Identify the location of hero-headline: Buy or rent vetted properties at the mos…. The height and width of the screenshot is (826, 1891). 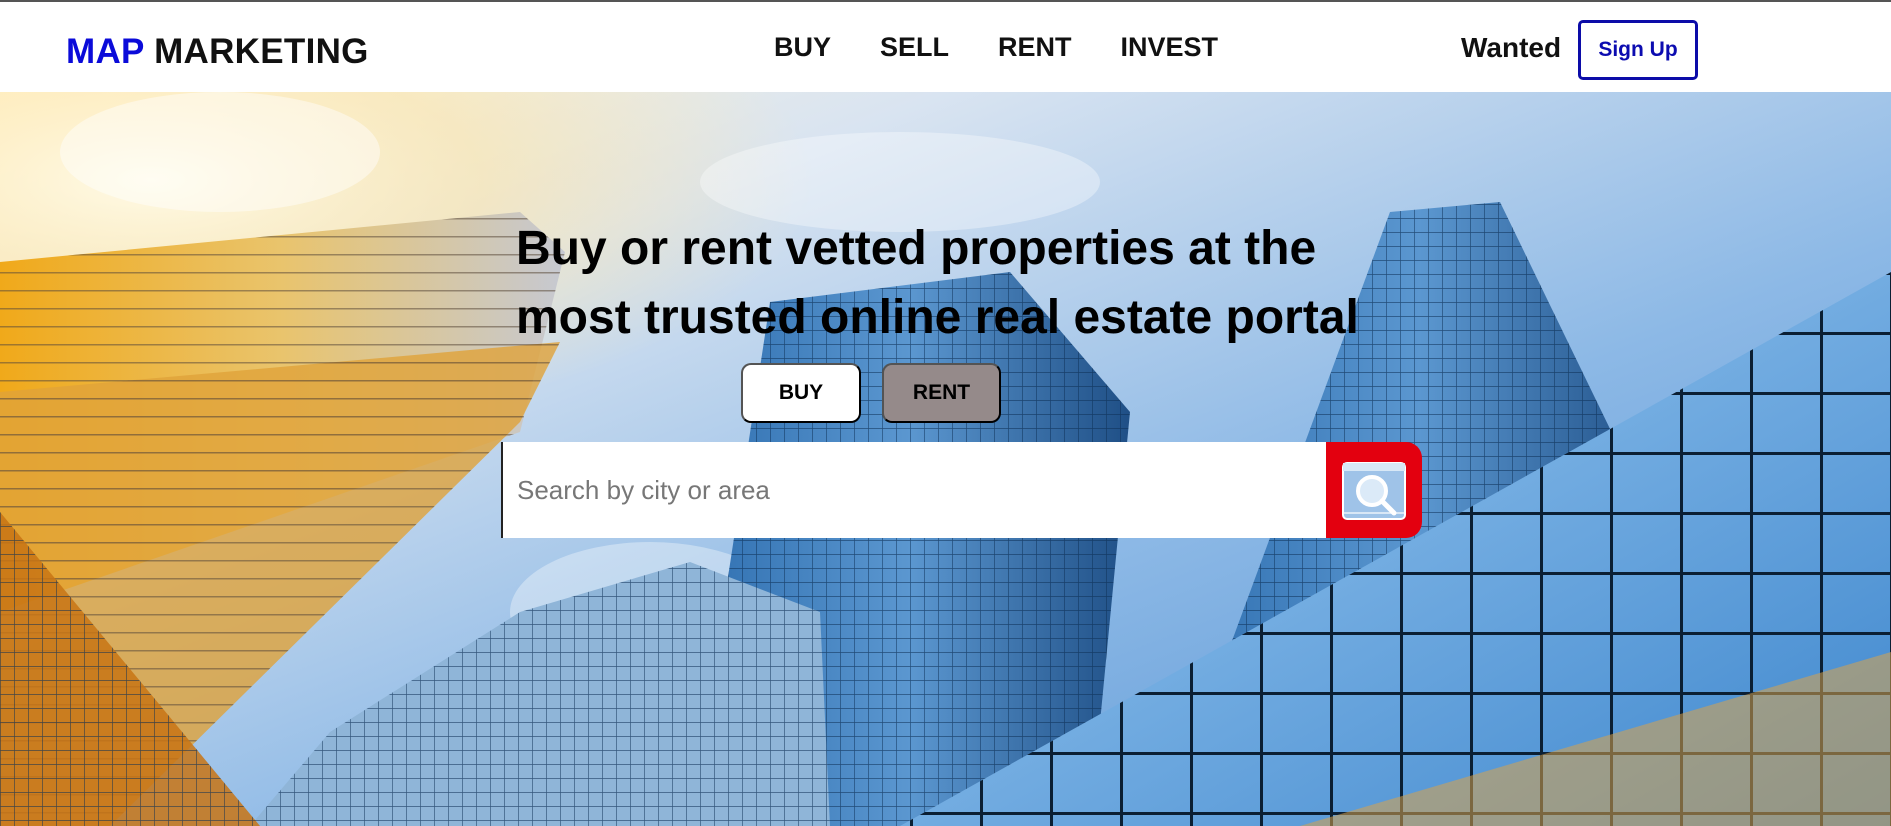
(956, 283).